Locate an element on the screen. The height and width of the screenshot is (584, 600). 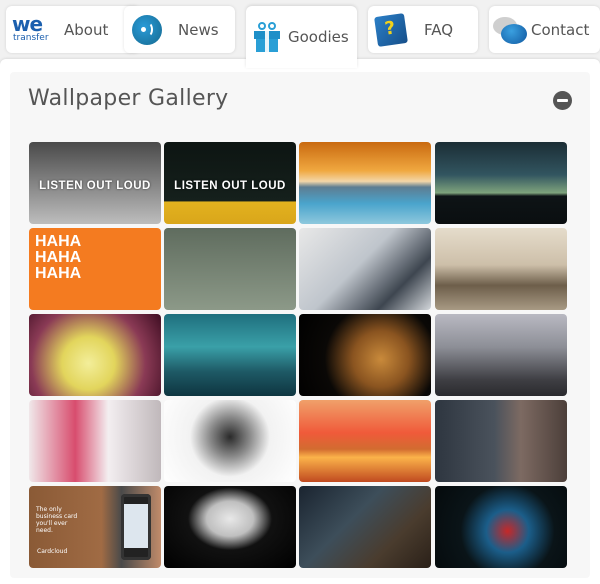
minus-circle-icon is located at coordinates (562, 100).